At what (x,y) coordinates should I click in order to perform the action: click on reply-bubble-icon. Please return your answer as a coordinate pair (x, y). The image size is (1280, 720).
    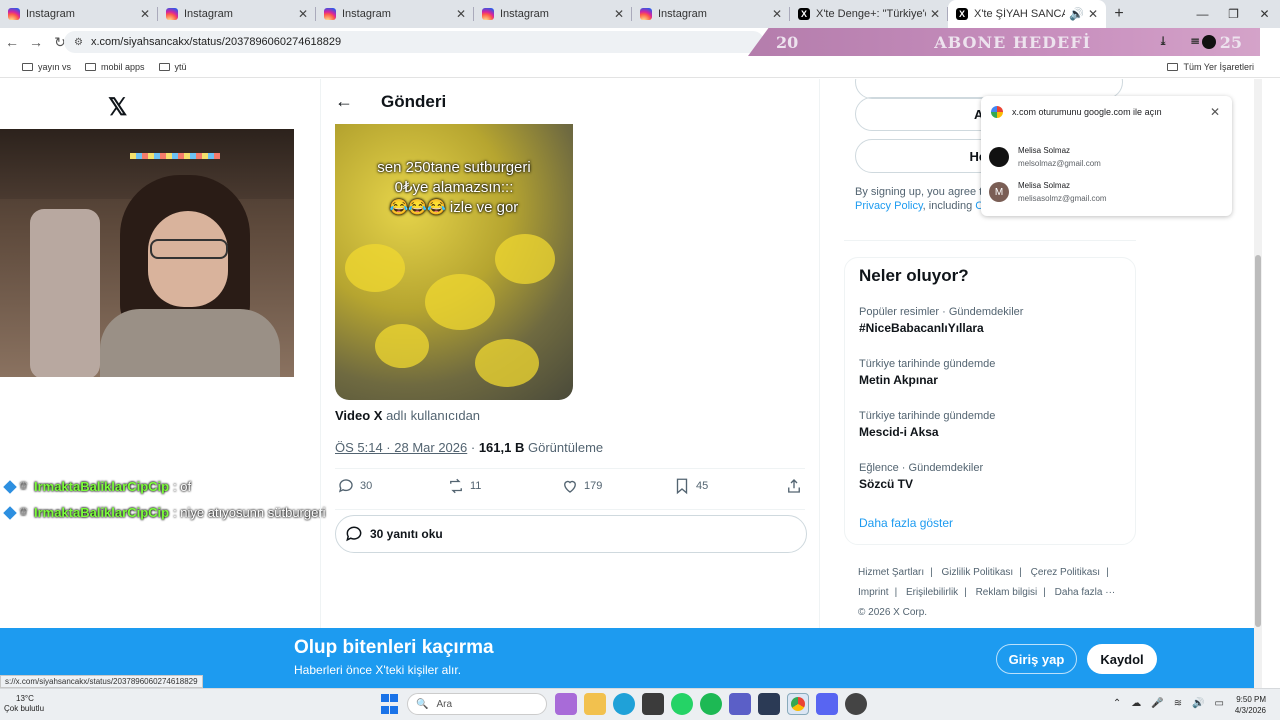
    Looking at the image, I should click on (354, 534).